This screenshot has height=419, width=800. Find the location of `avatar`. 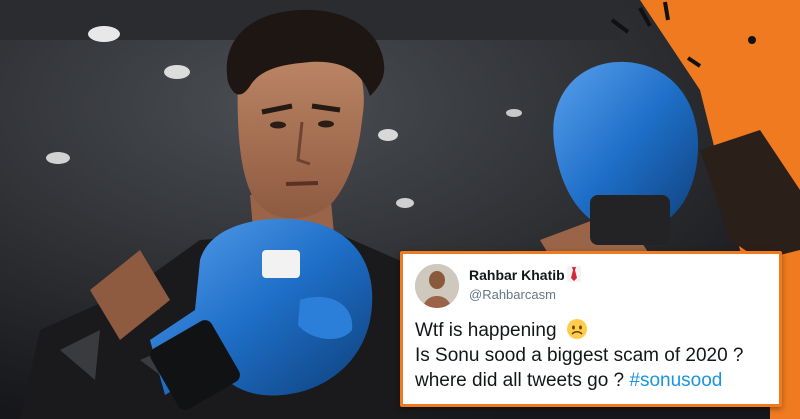

avatar is located at coordinates (437, 286).